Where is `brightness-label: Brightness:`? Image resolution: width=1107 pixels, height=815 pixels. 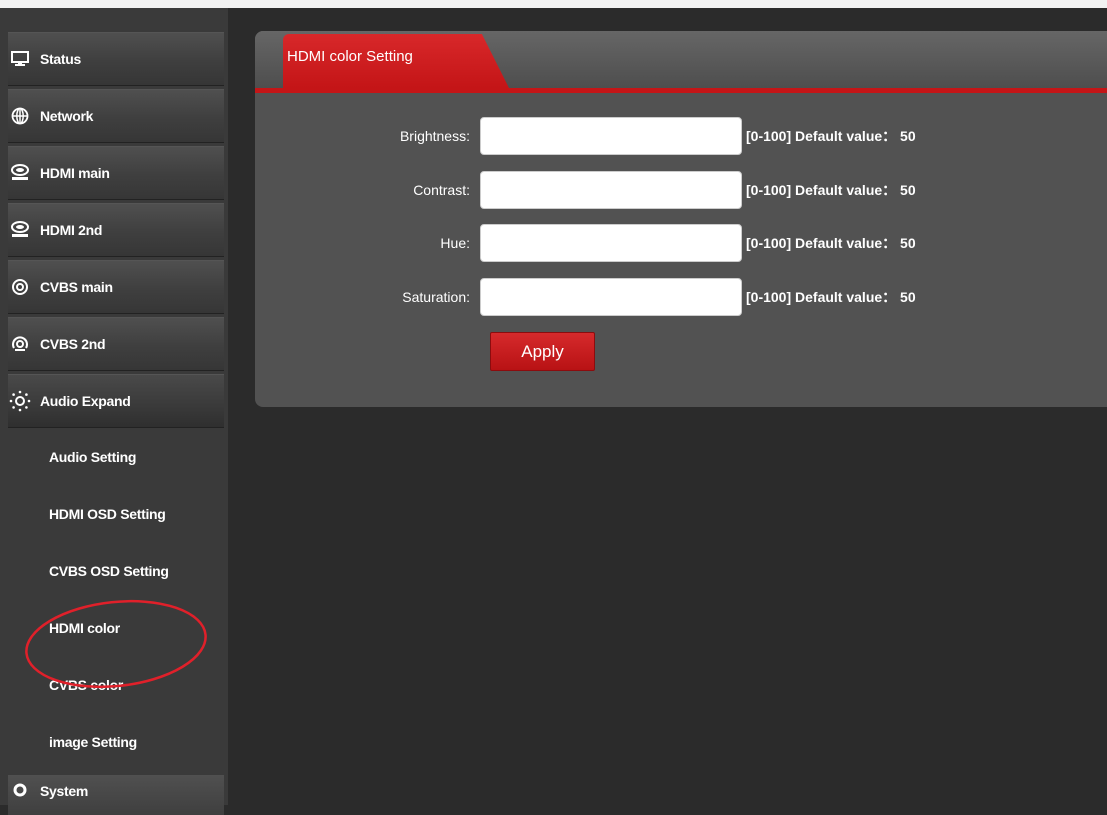
brightness-label: Brightness: is located at coordinates (434, 136).